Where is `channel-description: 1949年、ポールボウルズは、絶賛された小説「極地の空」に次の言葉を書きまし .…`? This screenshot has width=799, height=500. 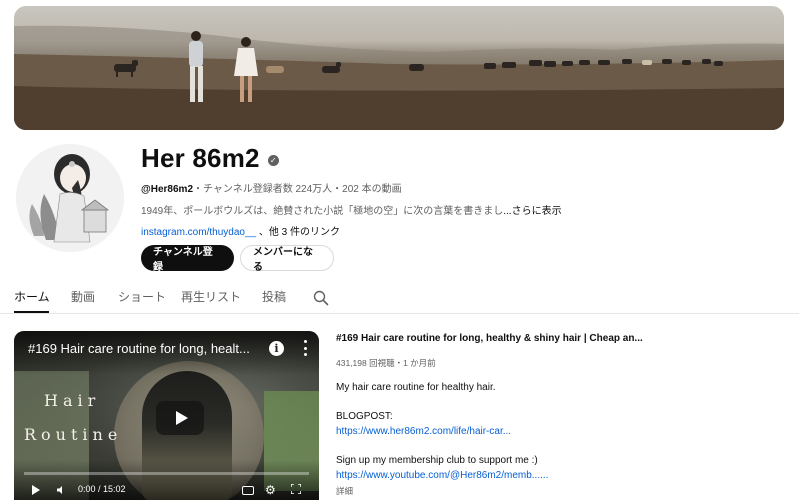 channel-description: 1949年、ポールボウルズは、絶賛された小説「極地の空」に次の言葉を書きまし .… is located at coordinates (351, 209).